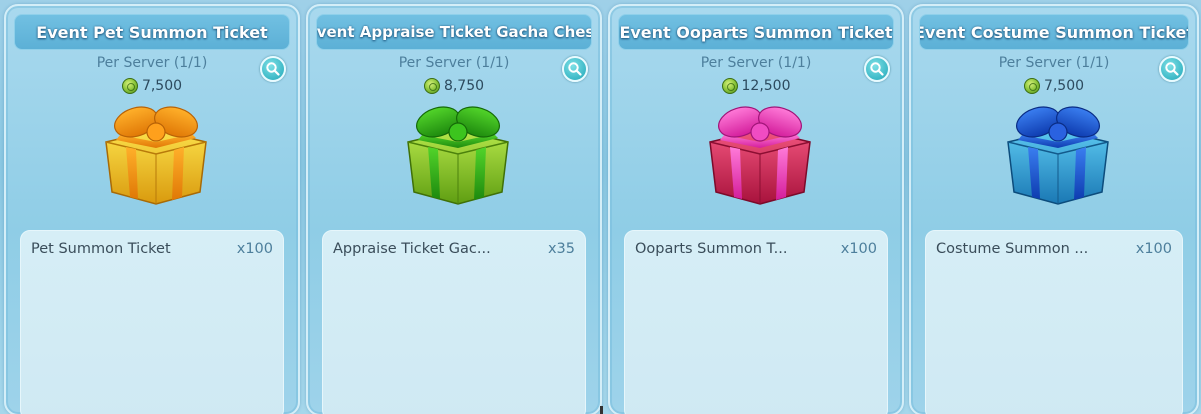  Describe the element at coordinates (464, 86) in the screenshot. I see `price-value: 8,750` at that location.